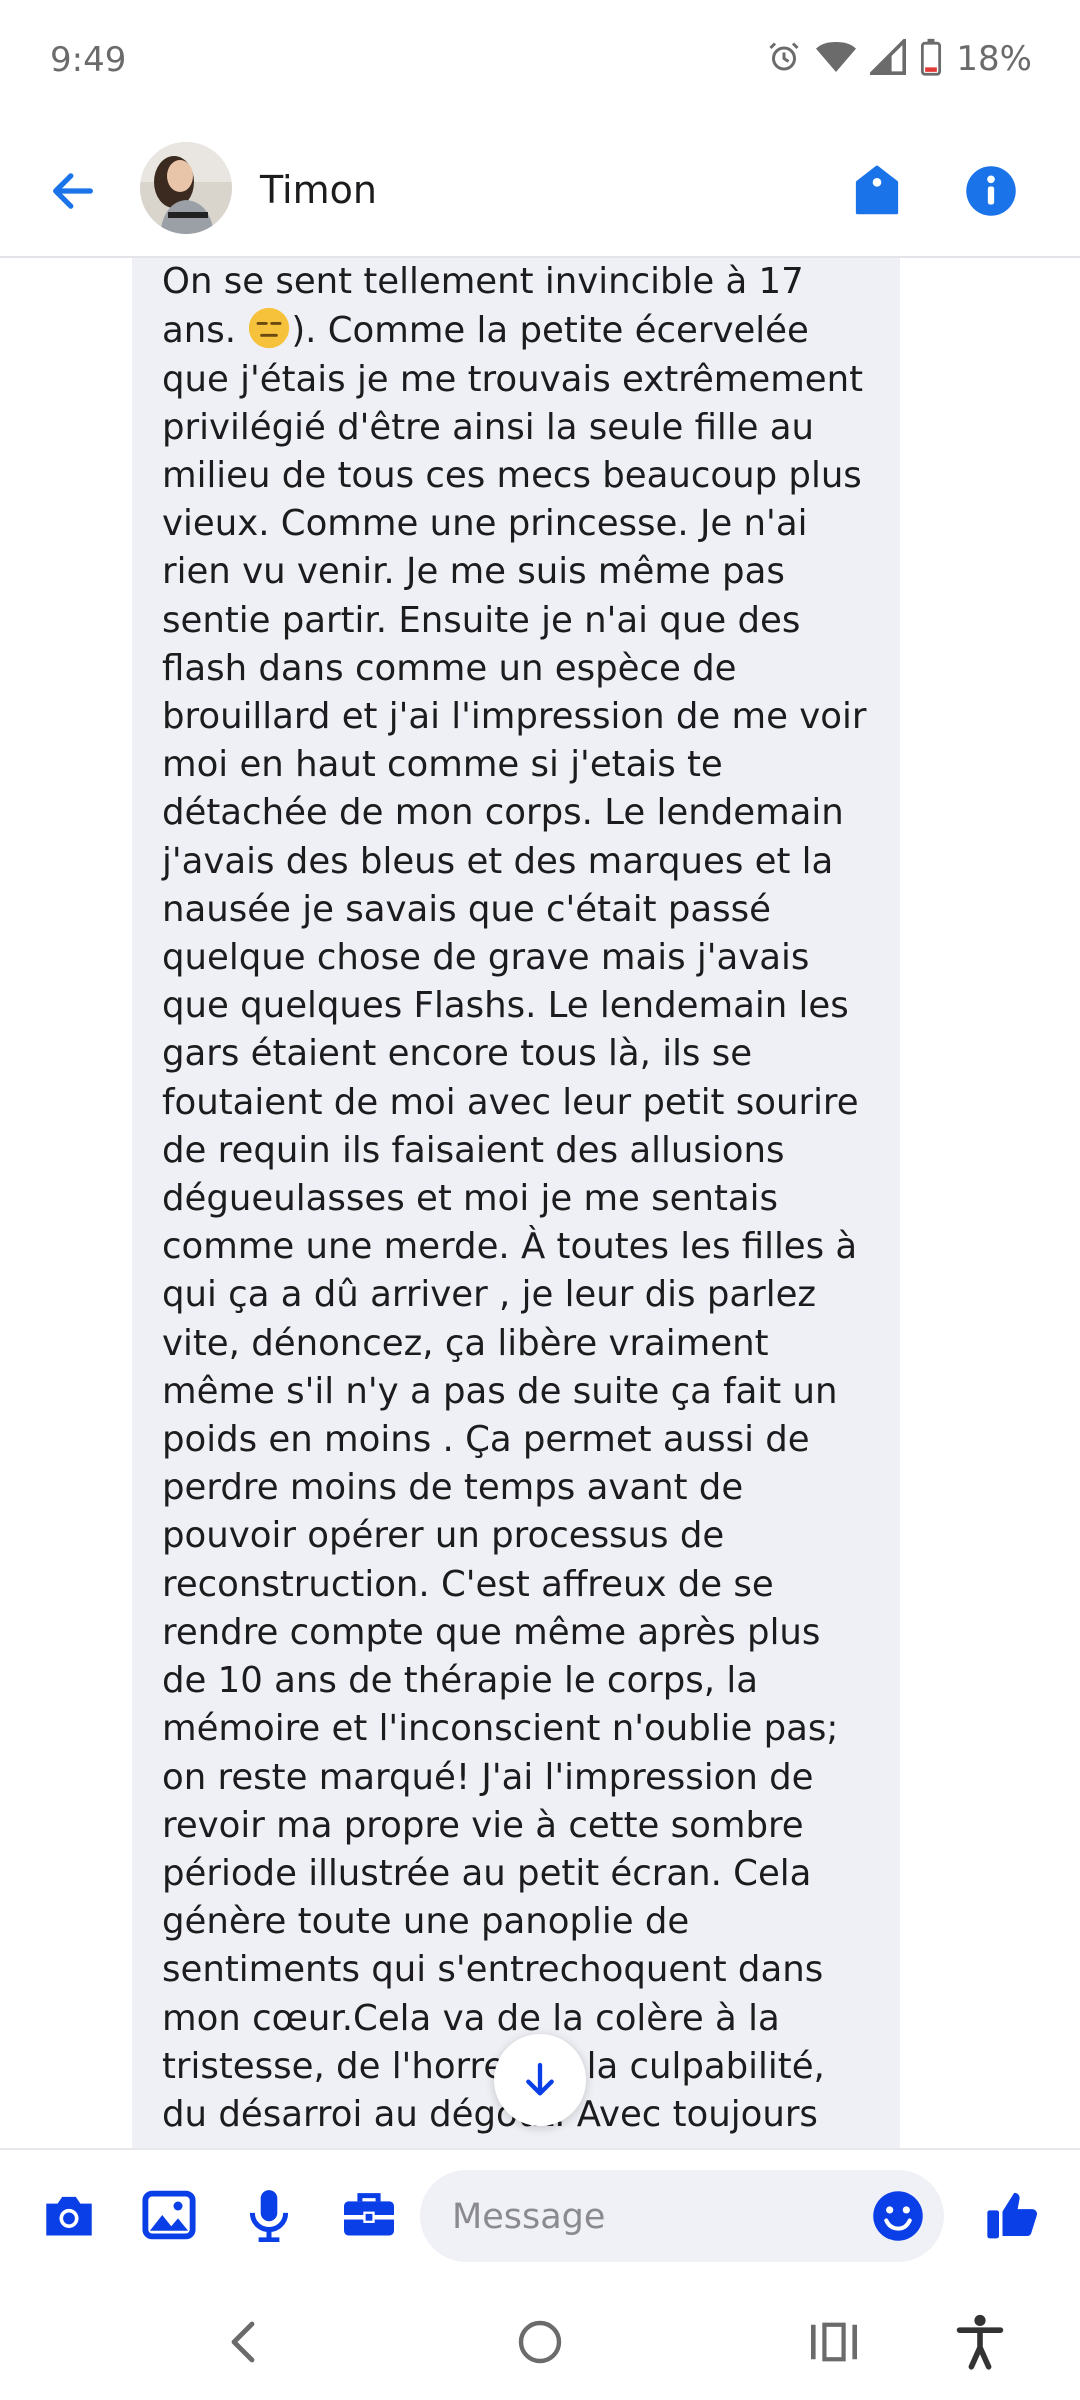 The width and height of the screenshot is (1080, 2400). Describe the element at coordinates (269, 328) in the screenshot. I see `expressionless-face-emoji` at that location.